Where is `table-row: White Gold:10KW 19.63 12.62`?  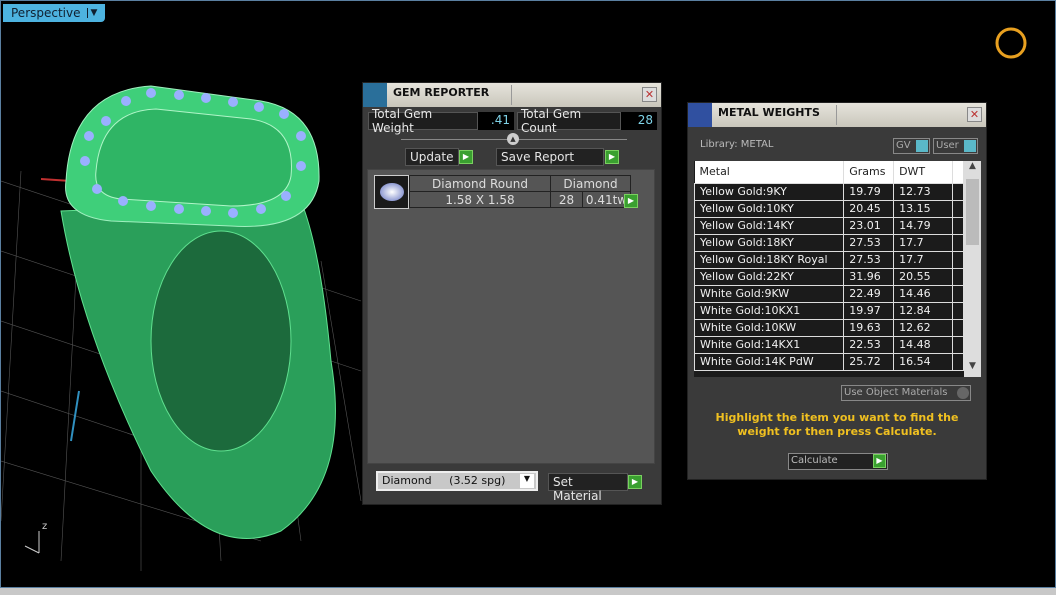
table-row: White Gold:10KW 19.63 12.62 is located at coordinates (829, 327).